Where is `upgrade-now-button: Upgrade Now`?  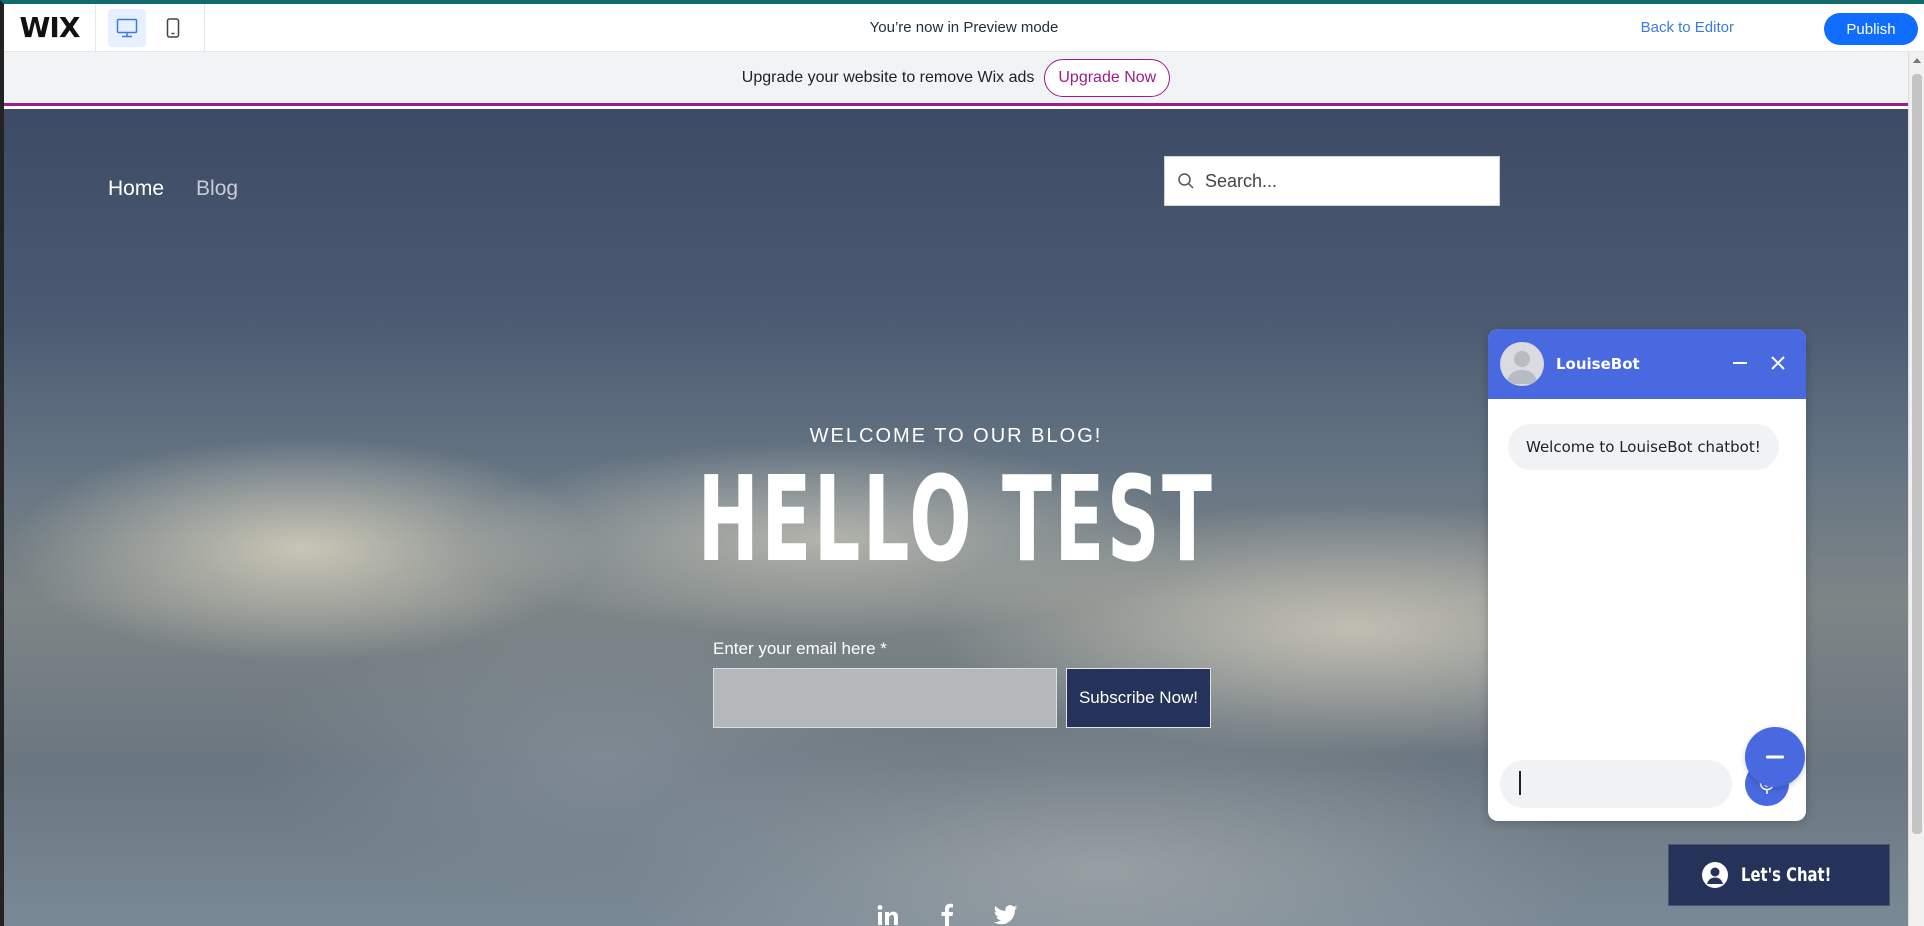
upgrade-now-button: Upgrade Now is located at coordinates (1107, 77).